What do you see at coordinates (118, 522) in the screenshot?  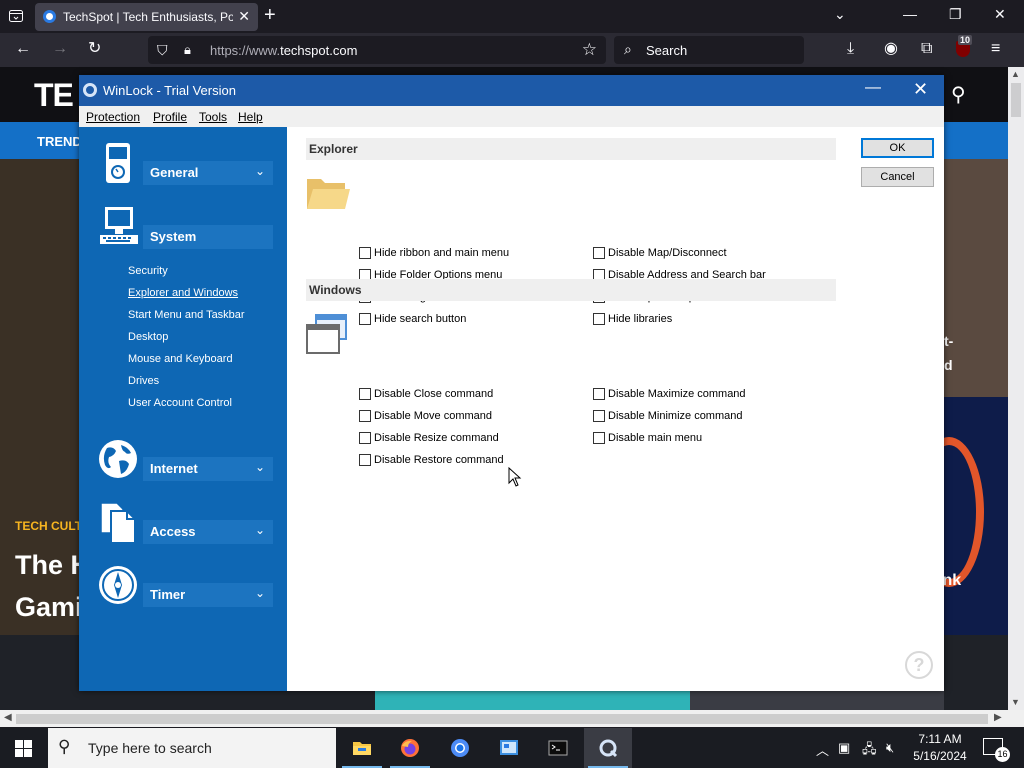 I see `documents-icon` at bounding box center [118, 522].